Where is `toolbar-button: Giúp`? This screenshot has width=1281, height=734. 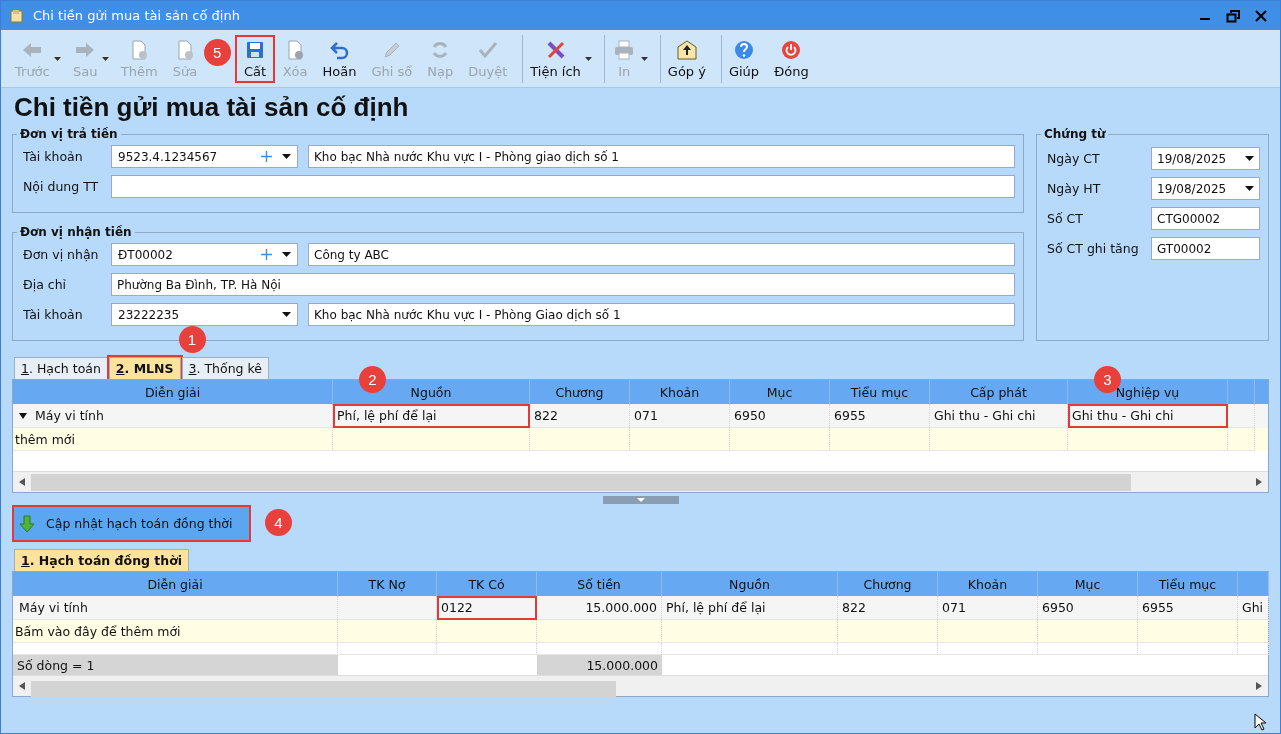
toolbar-button: Giúp is located at coordinates (743, 58).